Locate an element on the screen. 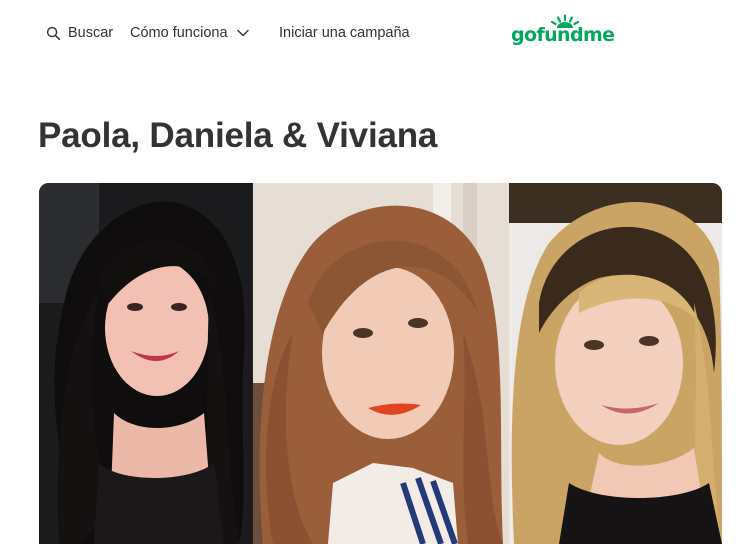 The width and height of the screenshot is (744, 544). search-icon is located at coordinates (53, 33).